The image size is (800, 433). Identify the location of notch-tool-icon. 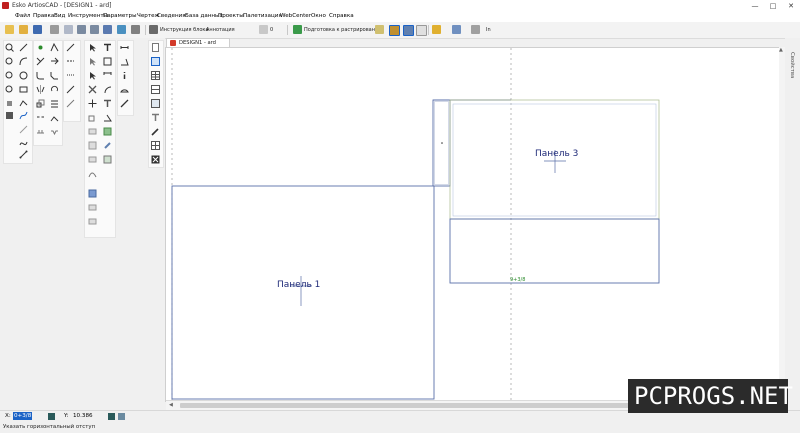
(54, 131).